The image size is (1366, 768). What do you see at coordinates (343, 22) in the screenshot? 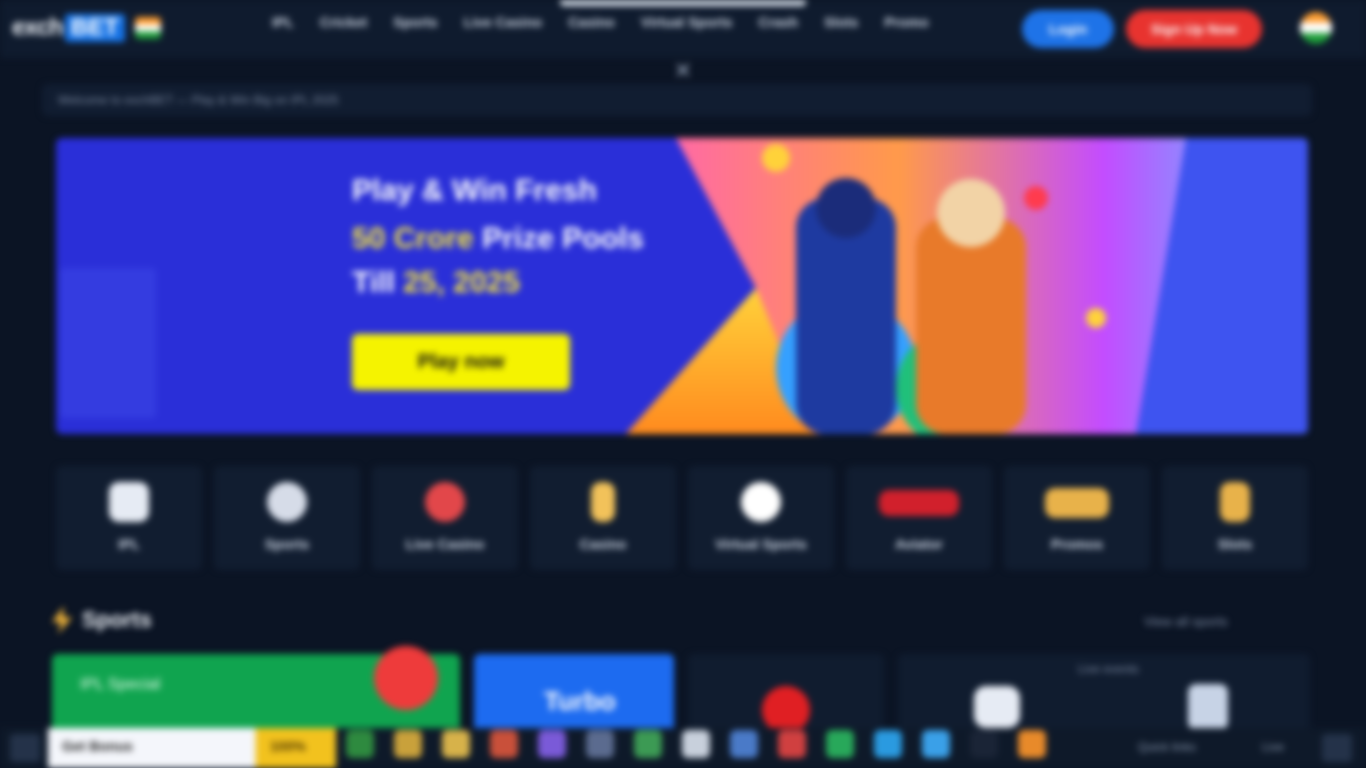
I see `nav-item-cricket: Cricket` at bounding box center [343, 22].